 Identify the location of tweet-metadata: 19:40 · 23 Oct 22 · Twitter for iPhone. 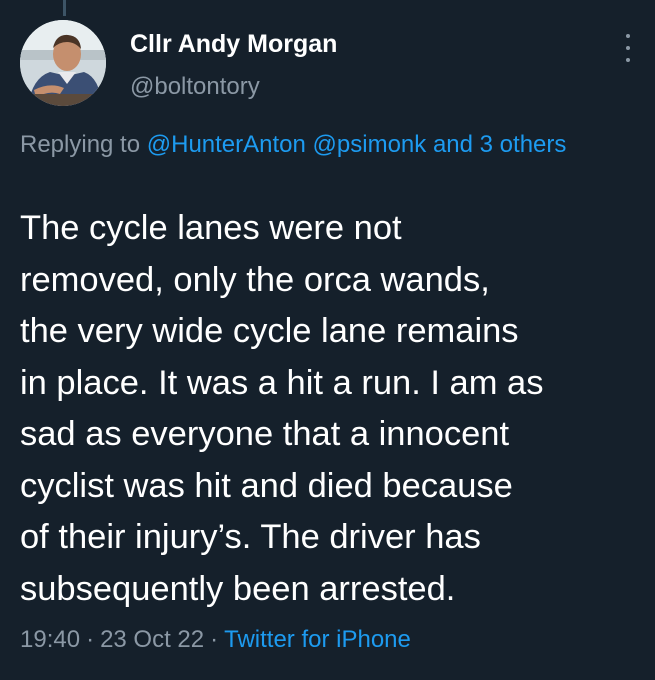
(215, 640).